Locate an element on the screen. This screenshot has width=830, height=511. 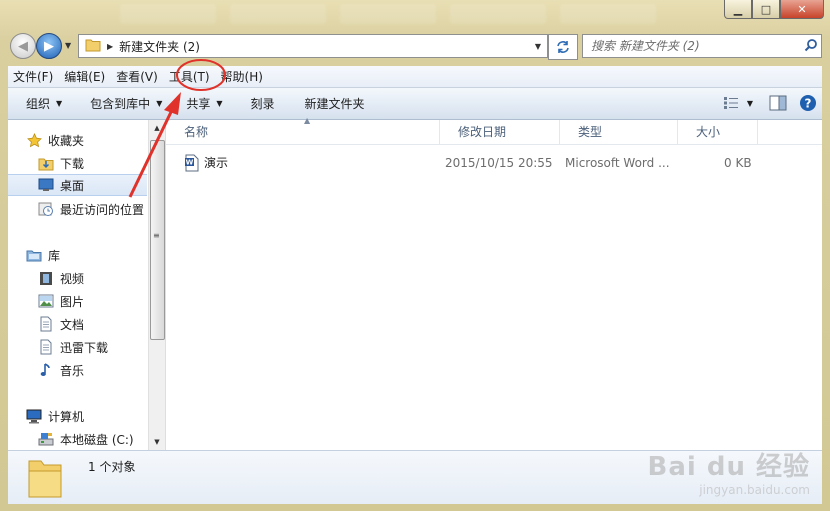
share-button: 共享 ▼ is located at coordinates (204, 103).